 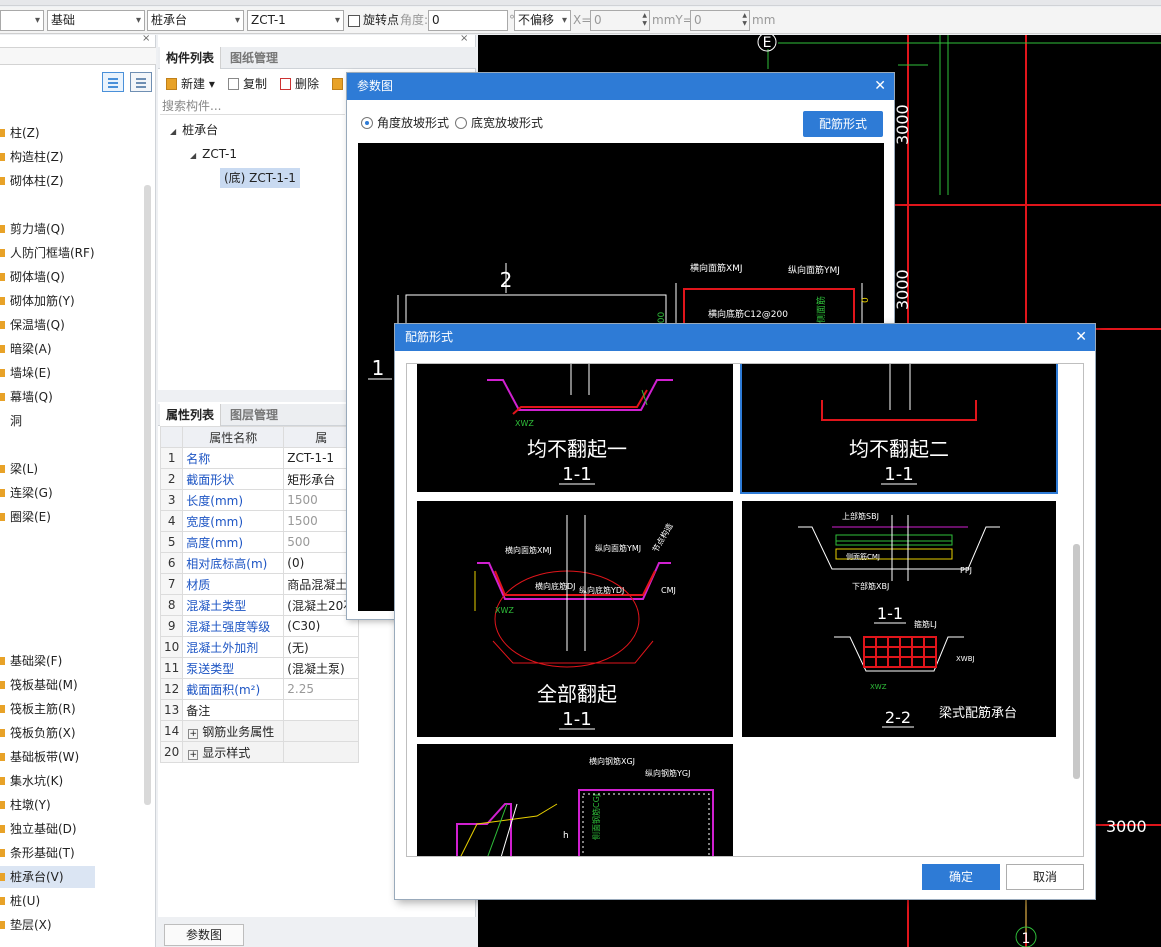 I want to click on nav-item: 保温墙(Q), so click(x=47, y=325).